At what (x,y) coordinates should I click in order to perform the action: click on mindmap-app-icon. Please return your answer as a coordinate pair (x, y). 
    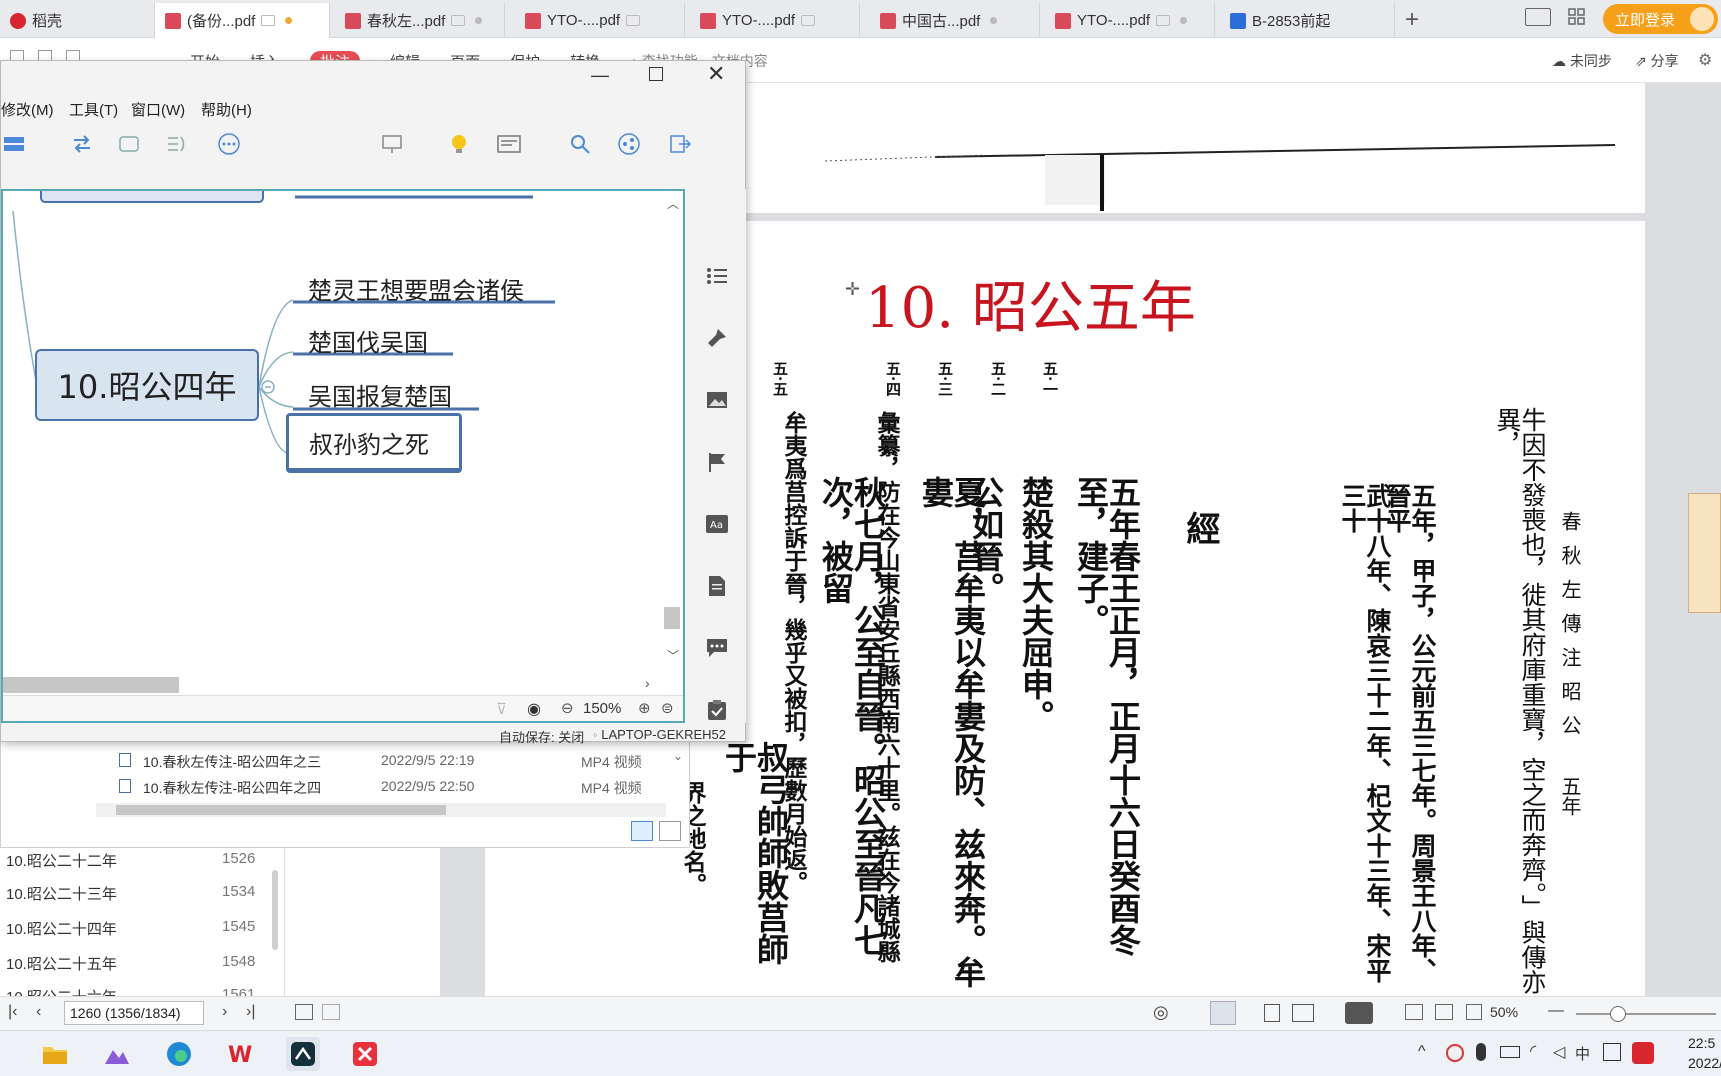
    Looking at the image, I should click on (303, 1054).